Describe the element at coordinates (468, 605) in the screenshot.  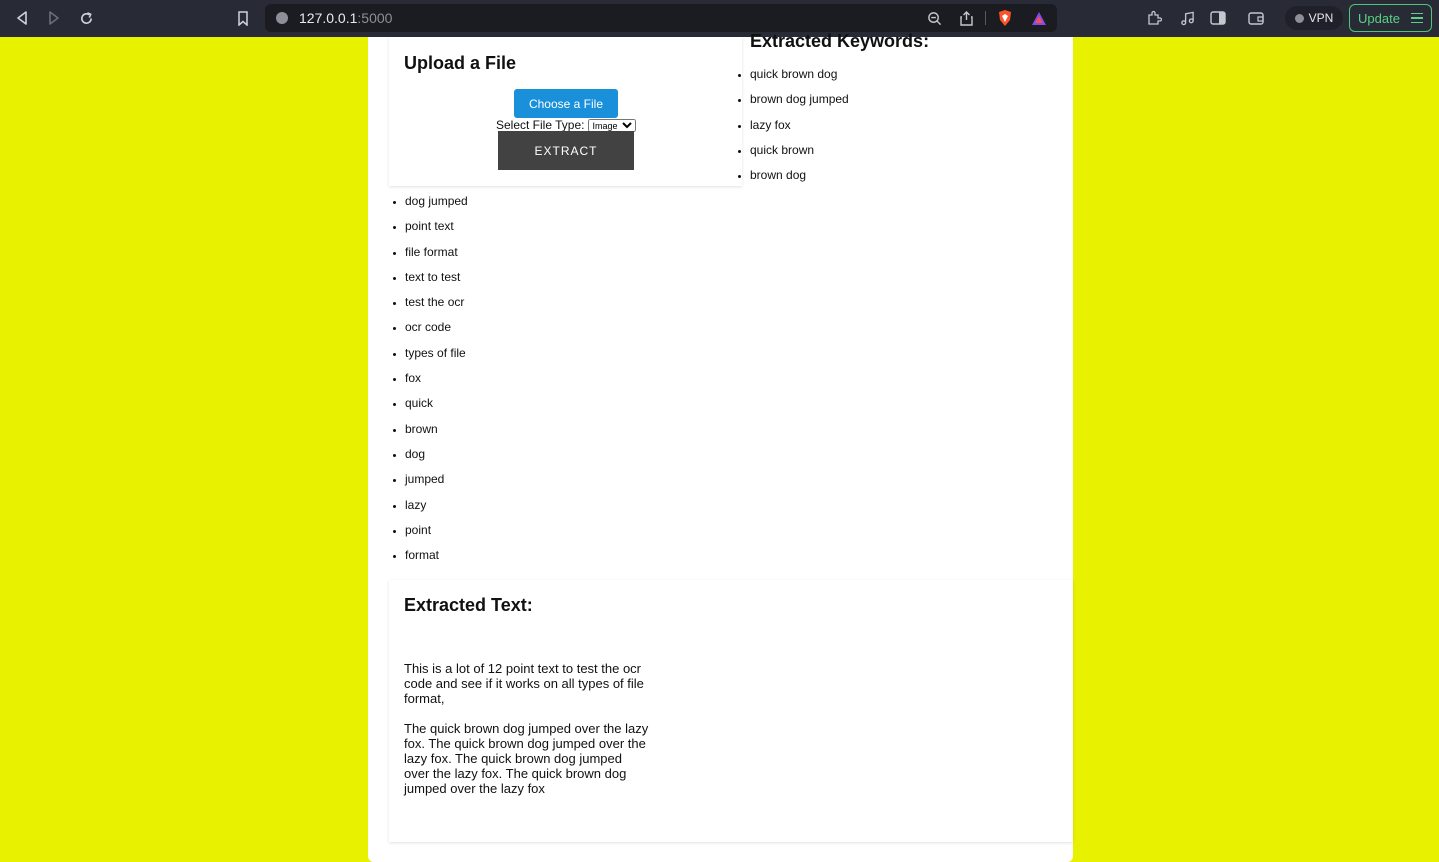
I see `extracted-text-title: Extracted Text:` at that location.